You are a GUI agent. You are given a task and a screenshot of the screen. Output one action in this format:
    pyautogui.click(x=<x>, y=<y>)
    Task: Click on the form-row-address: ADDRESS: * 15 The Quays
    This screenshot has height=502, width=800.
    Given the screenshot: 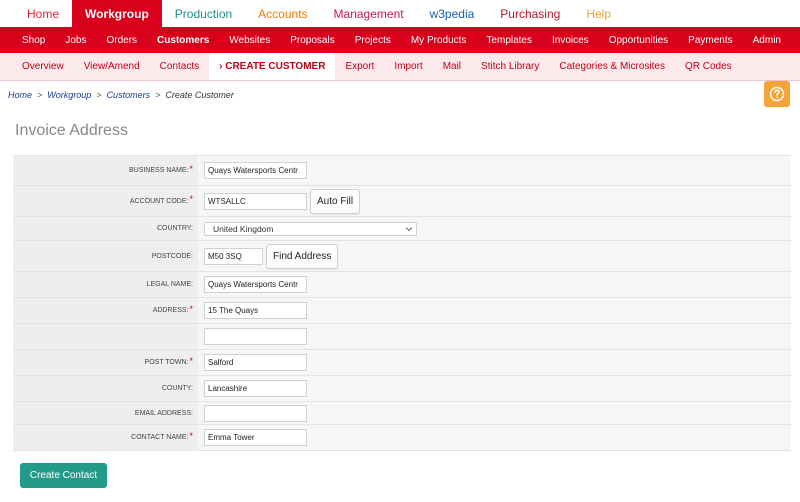 What is the action you would take?
    pyautogui.click(x=402, y=311)
    